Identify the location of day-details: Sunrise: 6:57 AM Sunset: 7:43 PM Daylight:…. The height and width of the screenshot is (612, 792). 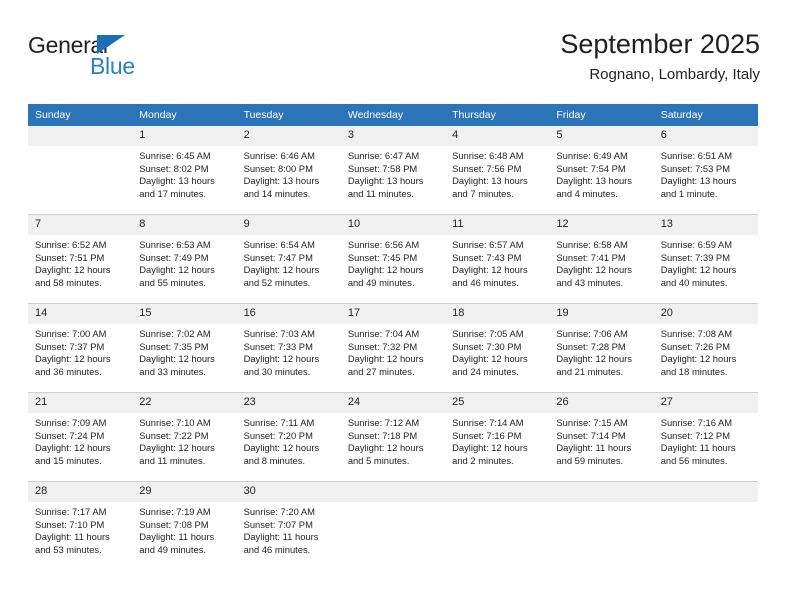
(497, 262).